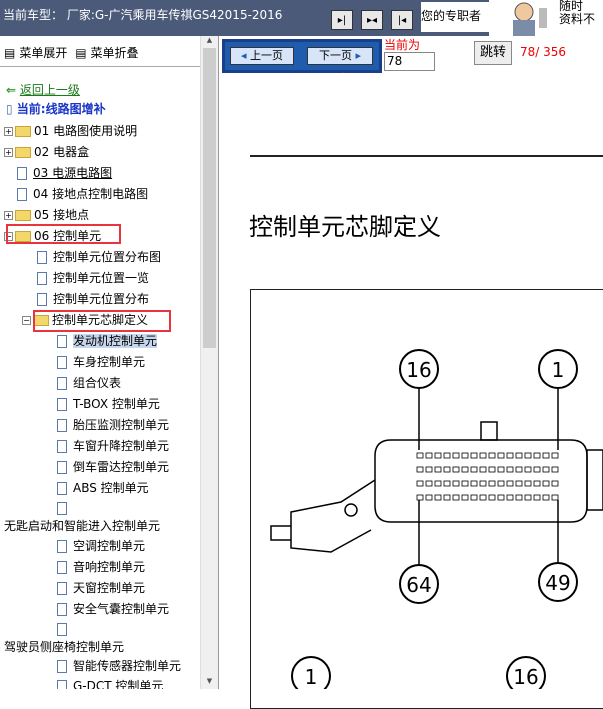 This screenshot has width=603, height=709. I want to click on tree-item: 驾驶员侧座椅控制单元, so click(64, 647).